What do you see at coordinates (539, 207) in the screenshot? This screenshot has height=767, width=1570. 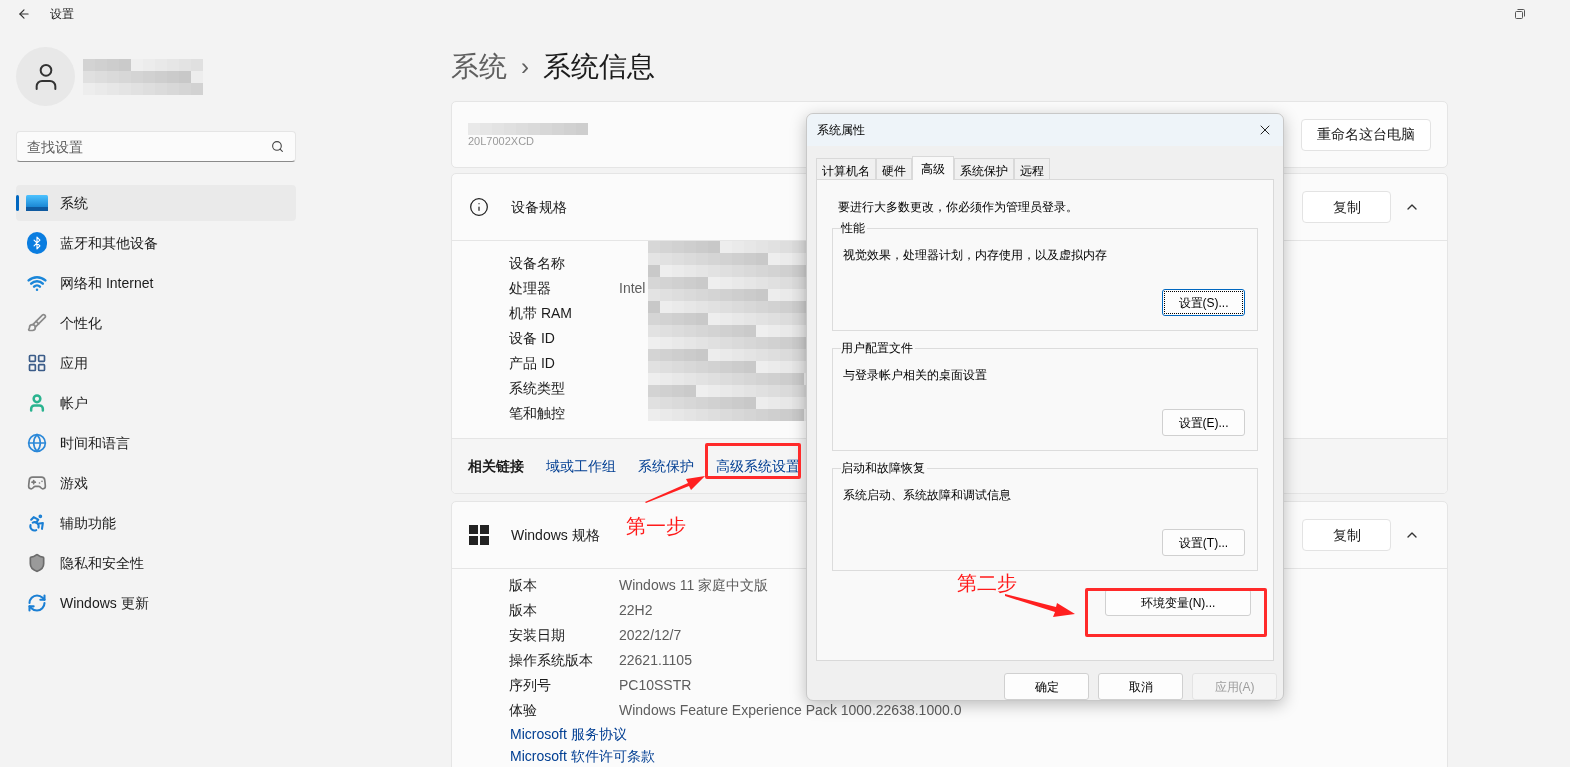 I see `section-title: 设备规格` at bounding box center [539, 207].